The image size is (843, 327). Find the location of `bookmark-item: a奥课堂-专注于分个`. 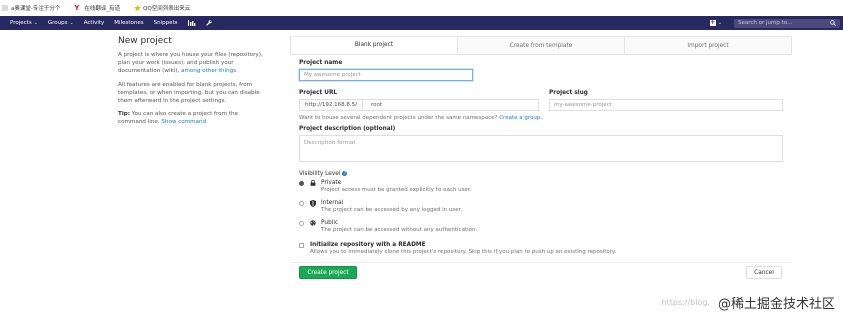

bookmark-item: a奥课堂-专注于分个 is located at coordinates (31, 8).